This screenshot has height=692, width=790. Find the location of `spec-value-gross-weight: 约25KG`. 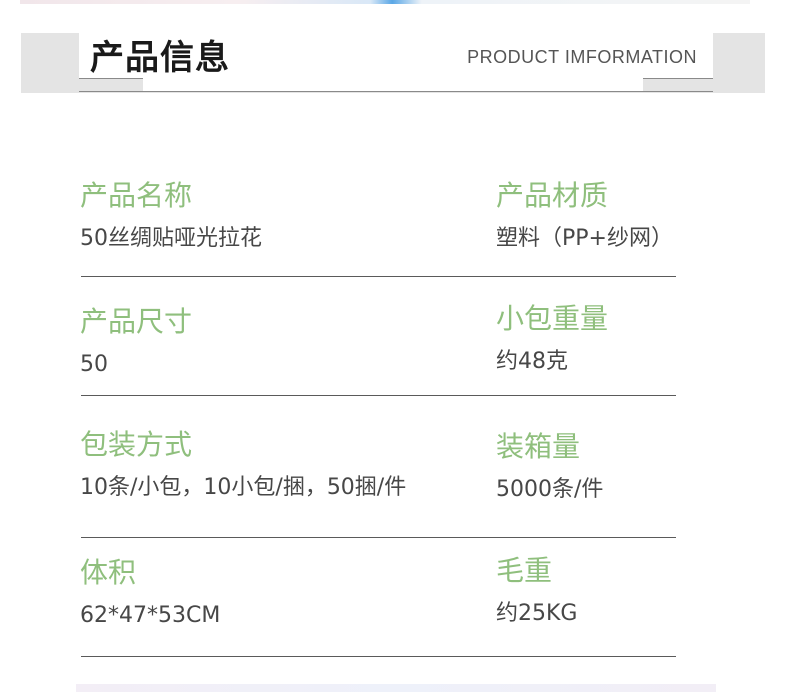

spec-value-gross-weight: 约25KG is located at coordinates (537, 613).